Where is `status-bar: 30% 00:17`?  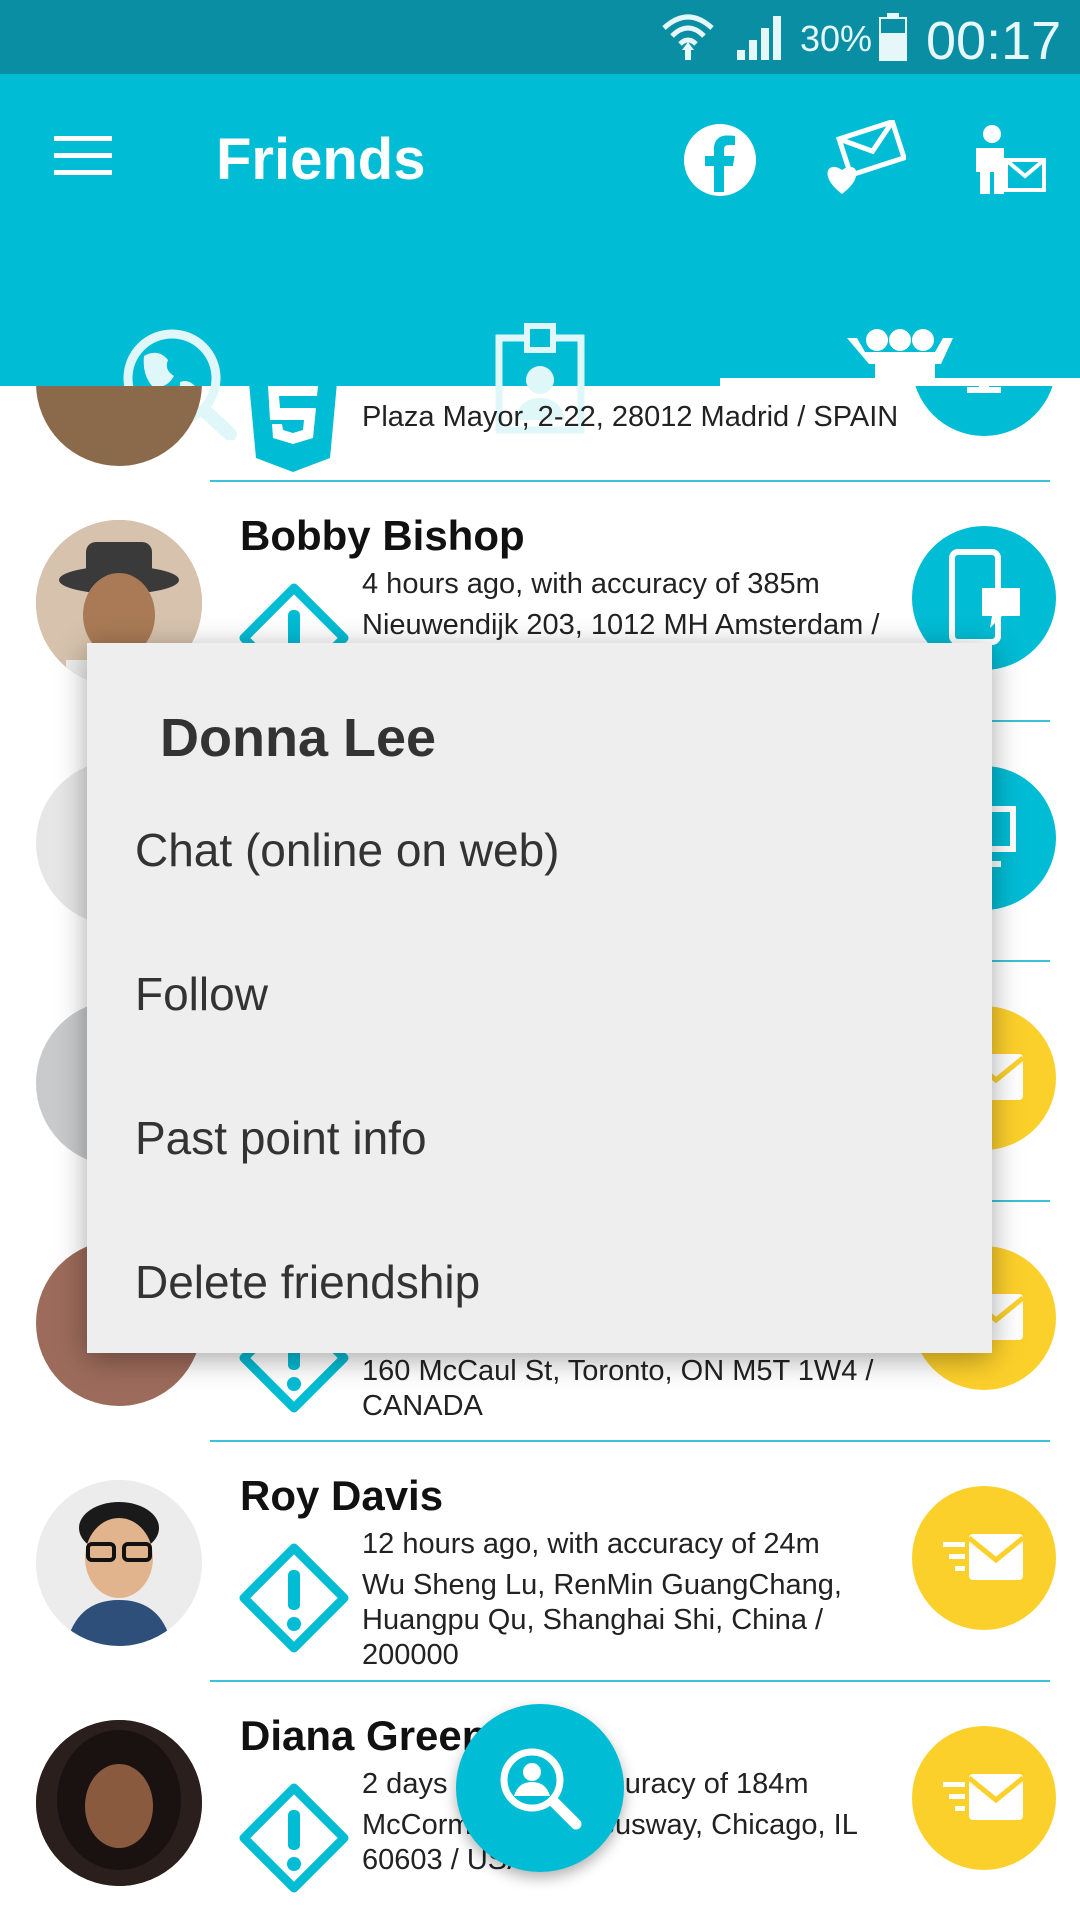 status-bar: 30% 00:17 is located at coordinates (540, 37).